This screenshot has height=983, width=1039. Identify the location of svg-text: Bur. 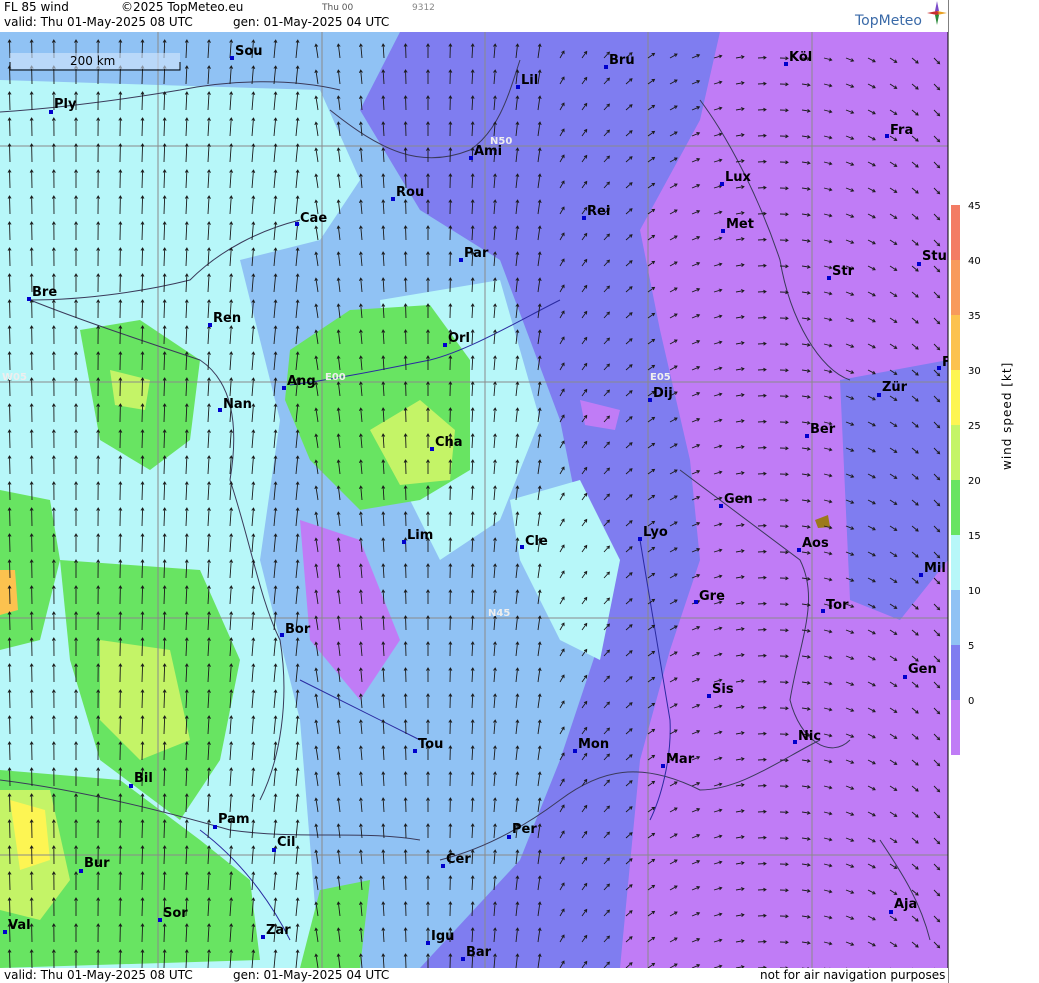
(97, 863).